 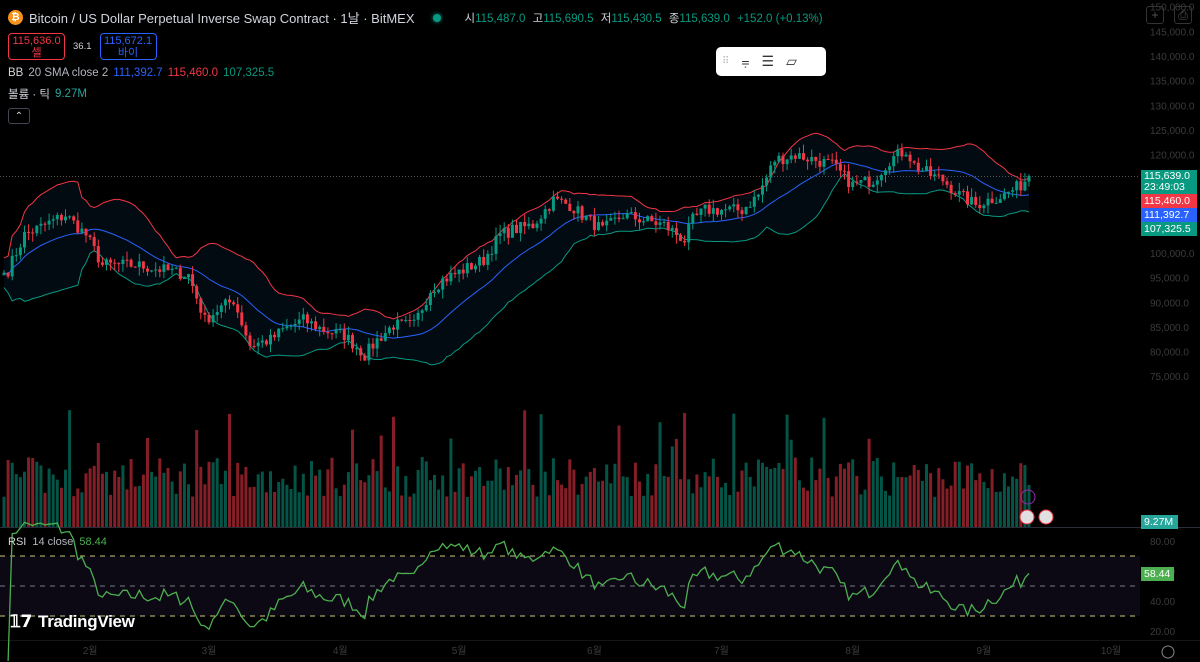 I want to click on high-value: 115,690.5, so click(x=568, y=18).